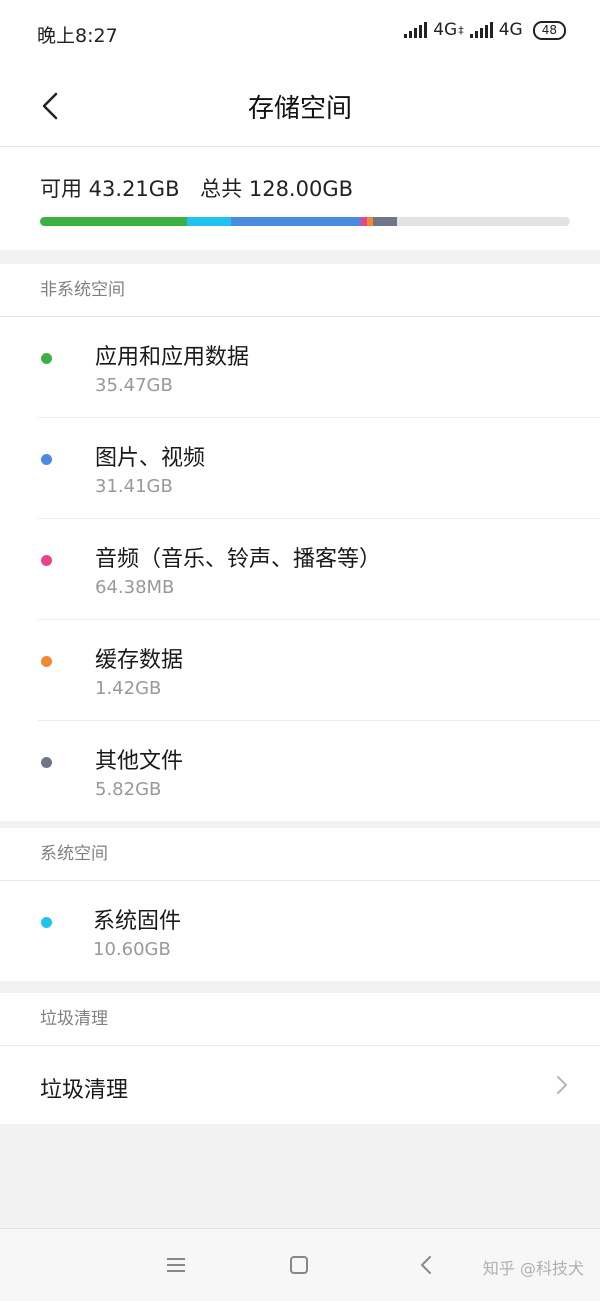 Image resolution: width=600 pixels, height=1301 pixels. I want to click on menu-icon, so click(176, 1265).